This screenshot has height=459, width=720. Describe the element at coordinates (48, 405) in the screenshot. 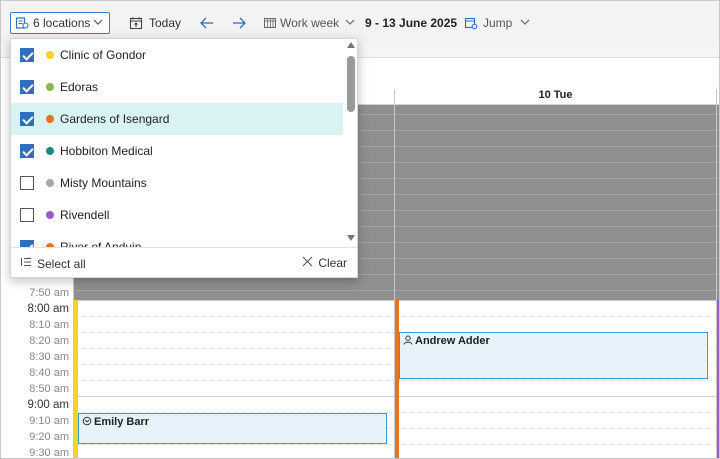

I see `time-label: 9:00 am` at that location.